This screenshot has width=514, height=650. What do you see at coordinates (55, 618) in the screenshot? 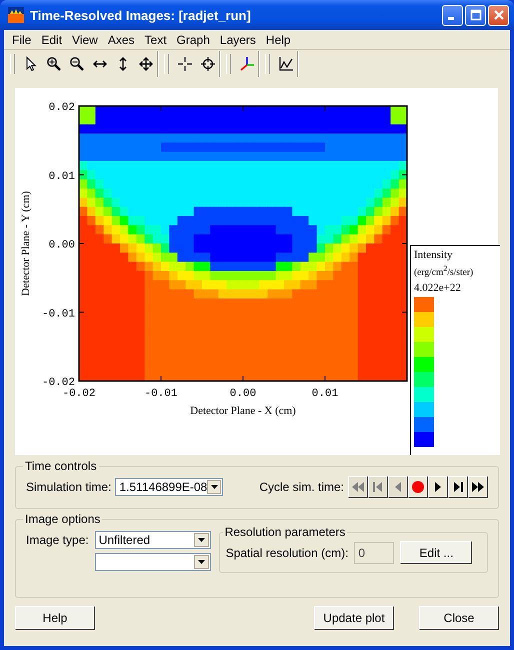
I see `dialog-button: Help` at bounding box center [55, 618].